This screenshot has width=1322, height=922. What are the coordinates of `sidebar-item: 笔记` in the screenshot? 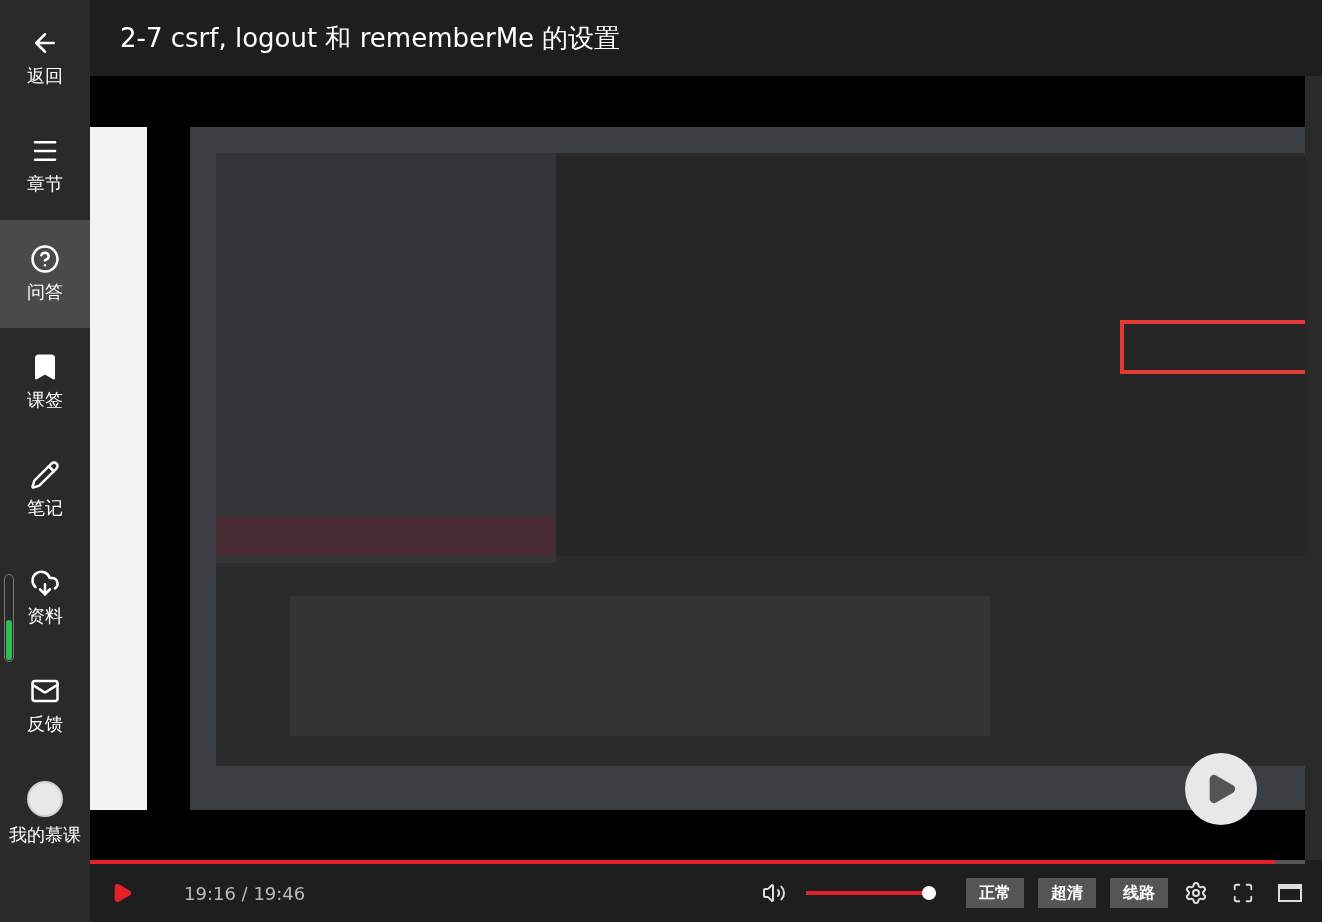 It's located at (45, 490).